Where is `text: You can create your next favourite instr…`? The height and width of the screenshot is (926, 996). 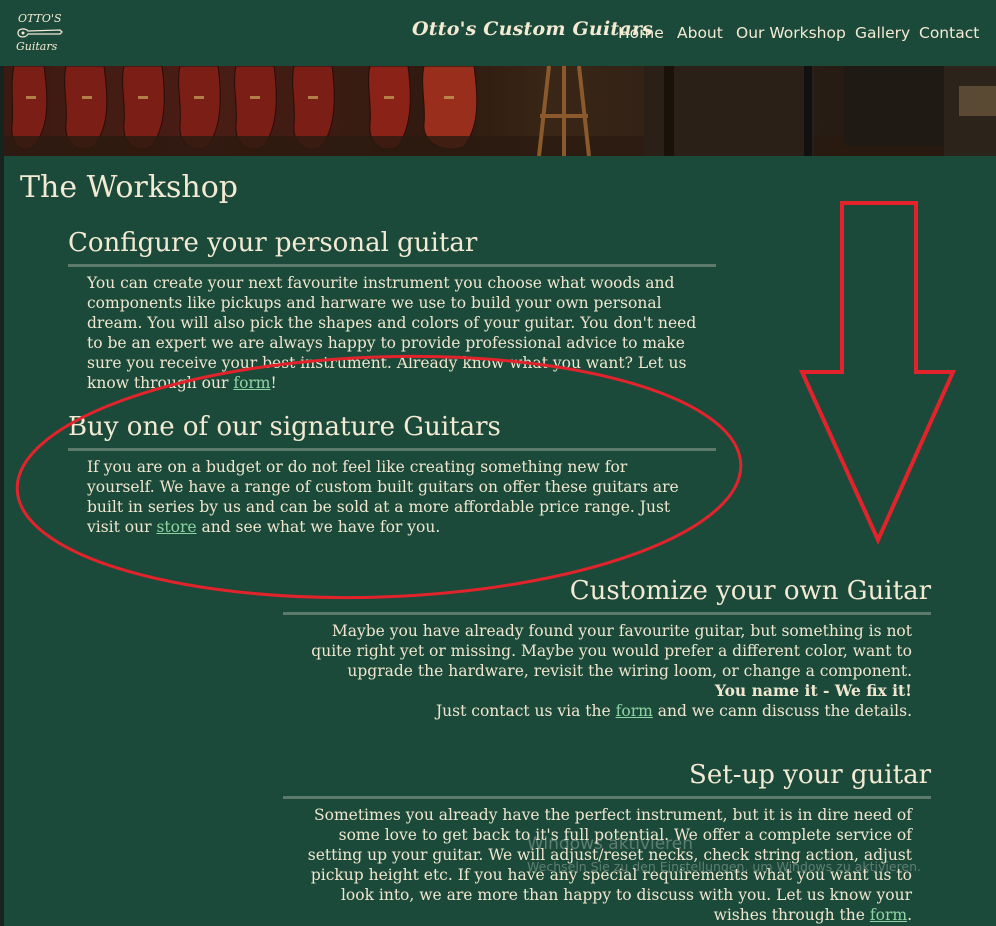
text: You can create your next favourite instr… is located at coordinates (392, 333).